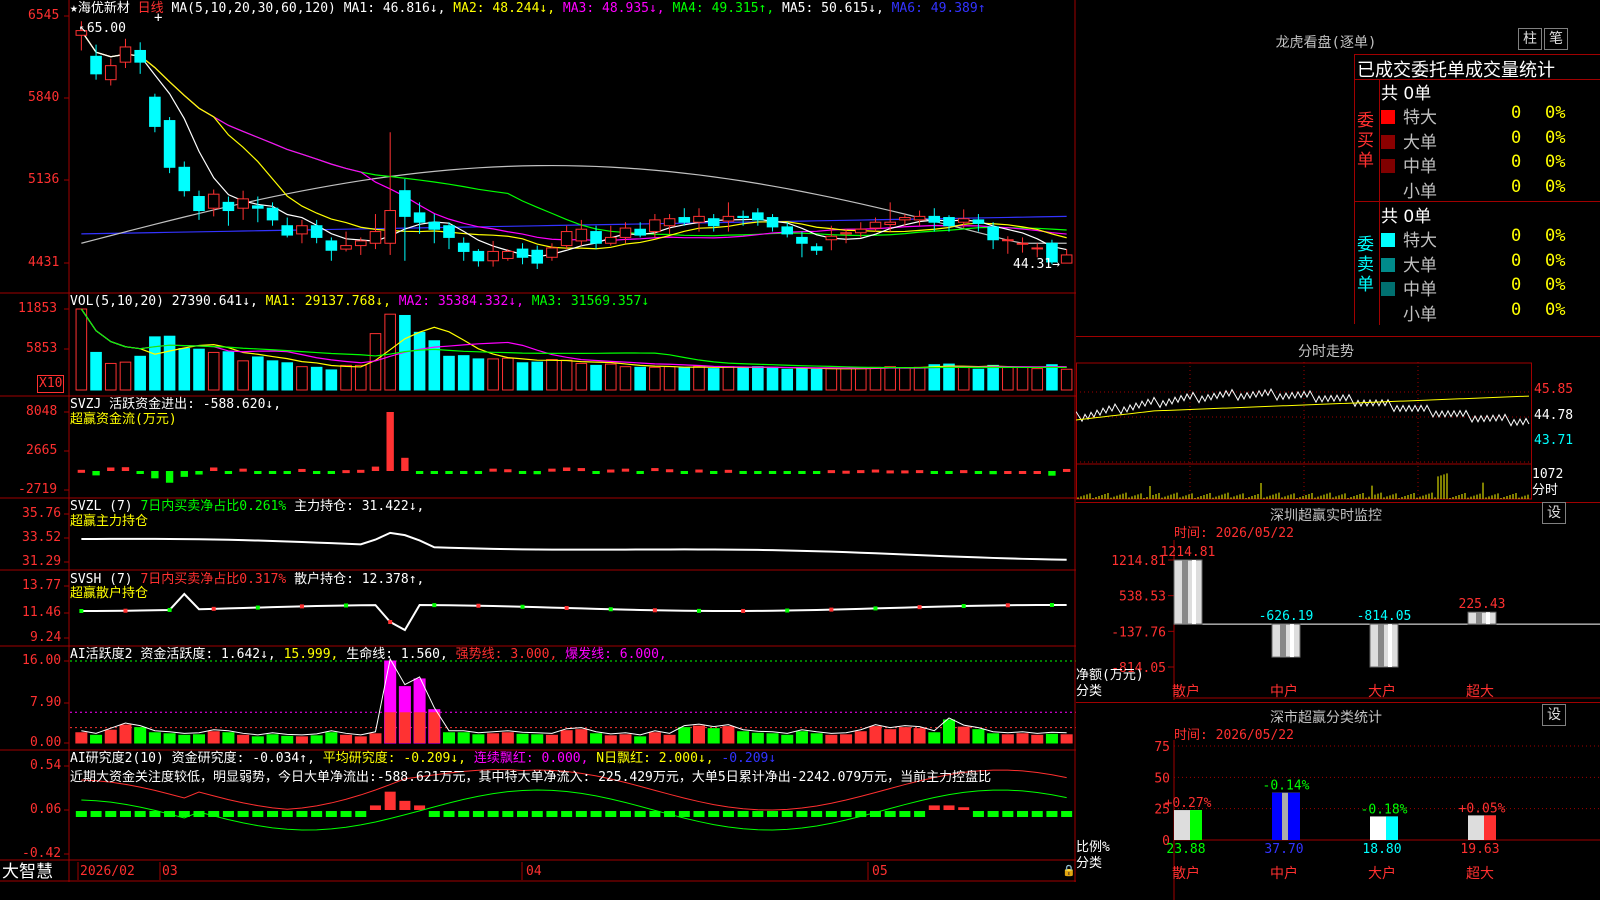  Describe the element at coordinates (44, 15) in the screenshot. I see `y-tick: 6545` at that location.